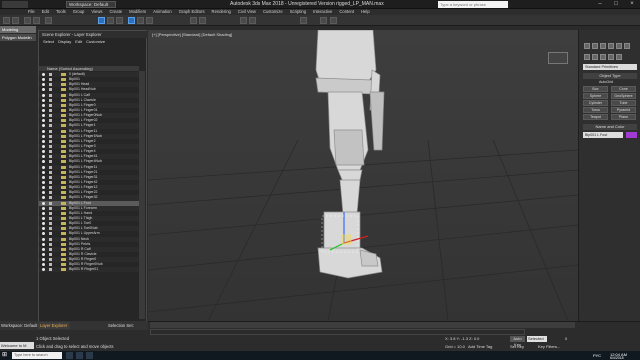 The height and width of the screenshot is (360, 640). Describe the element at coordinates (89, 270) in the screenshot. I see `list-item: Bip001 R Finger01` at that location.